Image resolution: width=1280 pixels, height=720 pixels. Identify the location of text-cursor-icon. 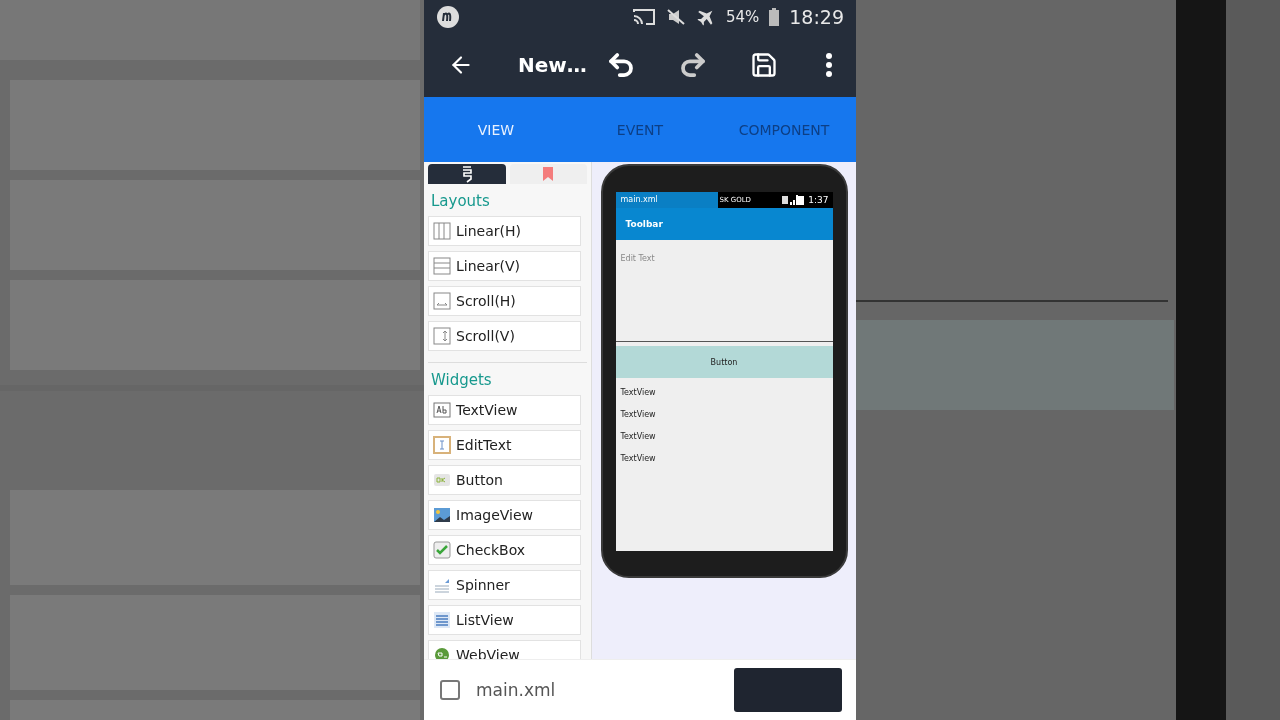
(442, 445).